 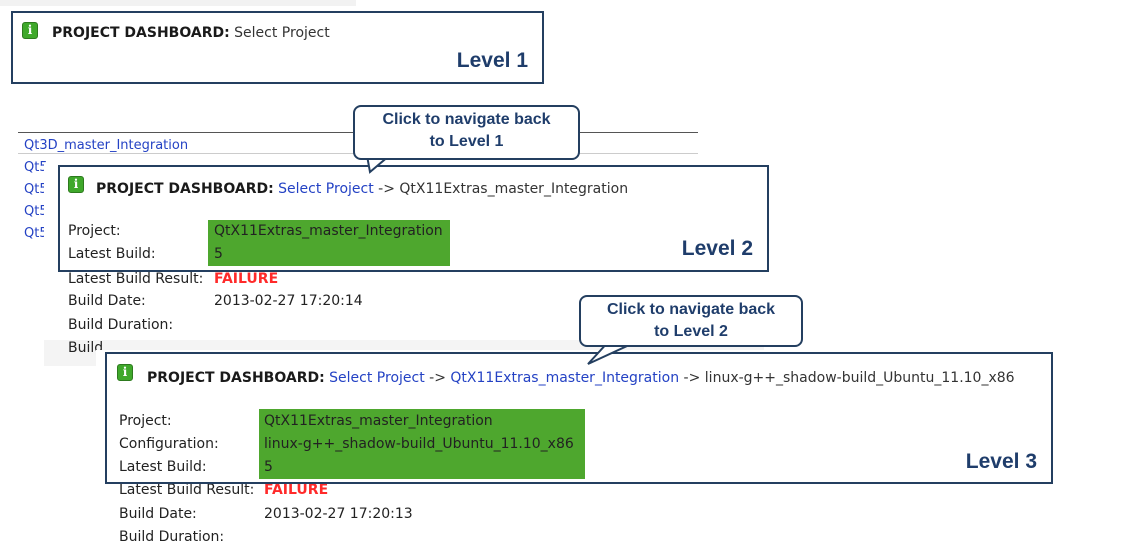 I want to click on level-label: Level 3, so click(x=1001, y=461).